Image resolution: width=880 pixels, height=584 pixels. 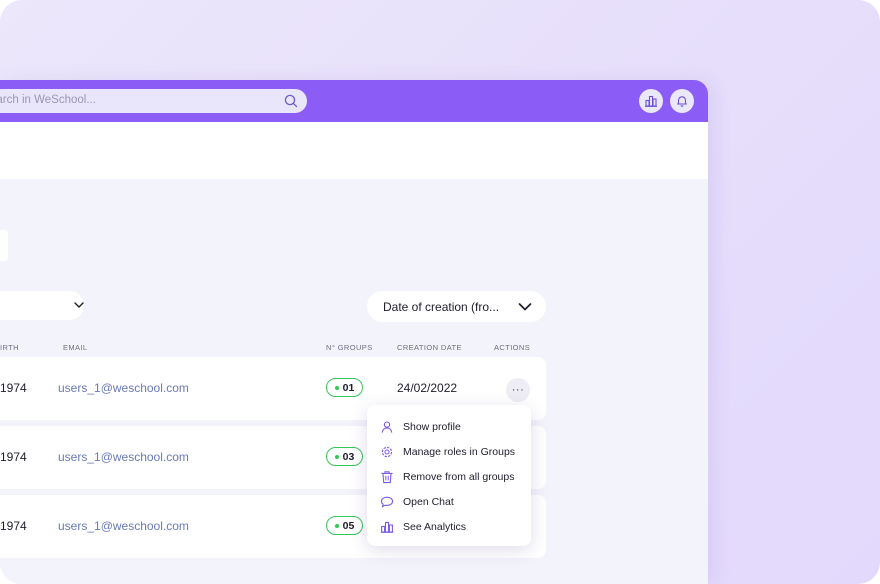 I want to click on menu-item-label: See Analytics, so click(x=435, y=526).